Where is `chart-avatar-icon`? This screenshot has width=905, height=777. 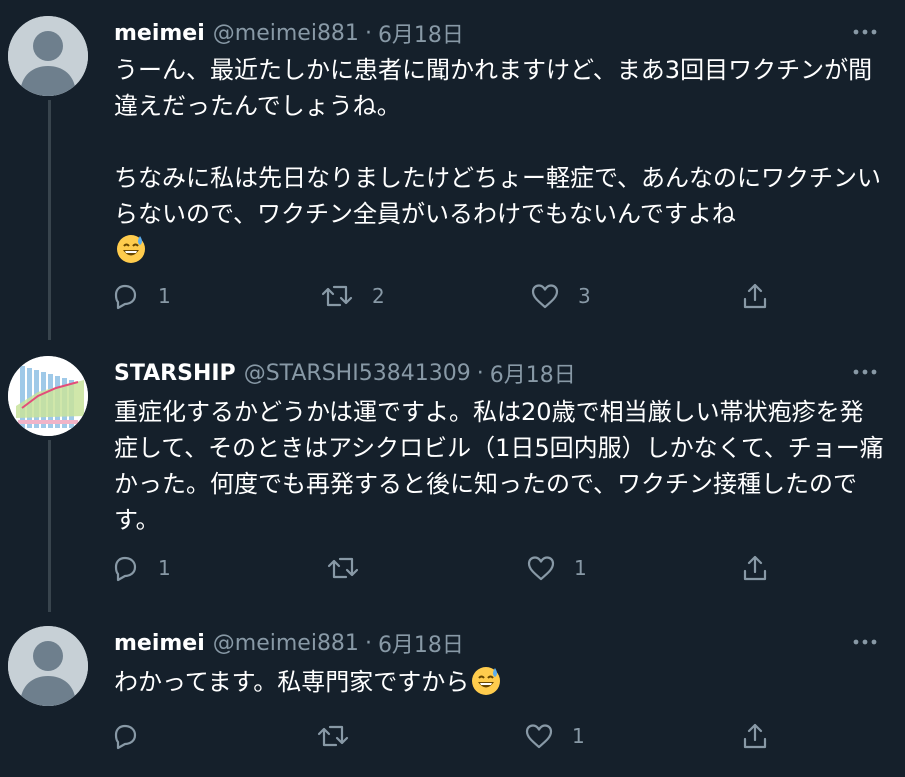
chart-avatar-icon is located at coordinates (48, 396).